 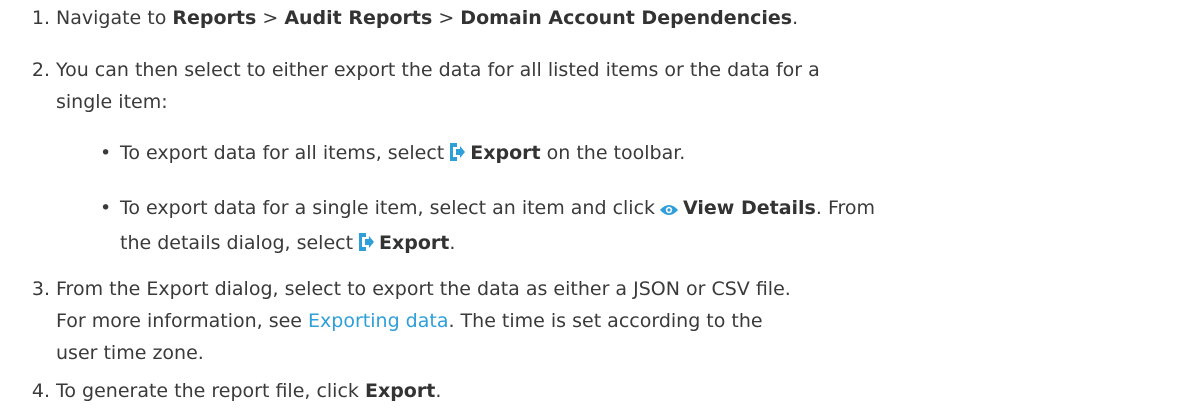 I want to click on view-details-label: View Details, so click(x=749, y=208).